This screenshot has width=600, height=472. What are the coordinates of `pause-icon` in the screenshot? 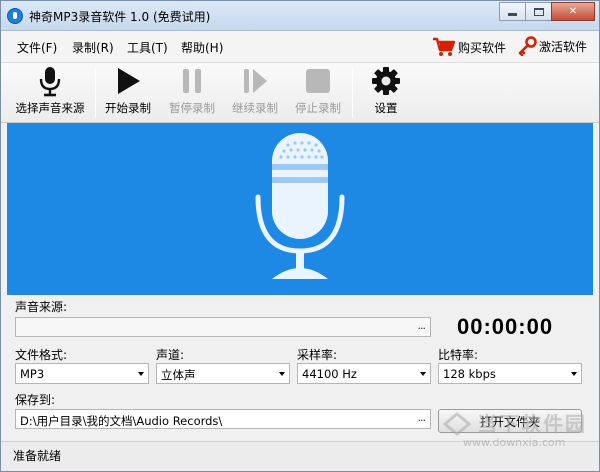 It's located at (192, 81).